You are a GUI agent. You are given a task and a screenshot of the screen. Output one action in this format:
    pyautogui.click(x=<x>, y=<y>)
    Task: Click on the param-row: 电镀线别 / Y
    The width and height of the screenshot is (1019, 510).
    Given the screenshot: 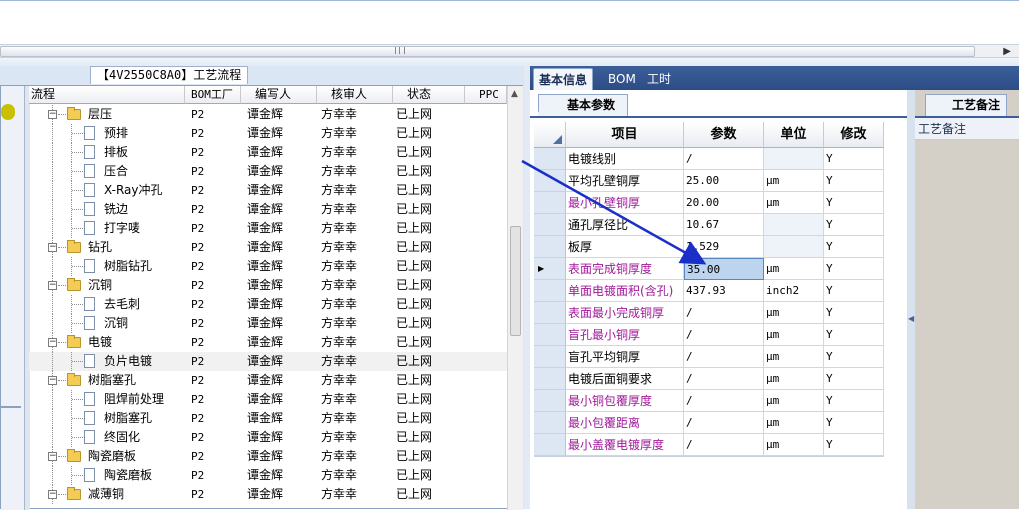 What is the action you would take?
    pyautogui.click(x=720, y=159)
    